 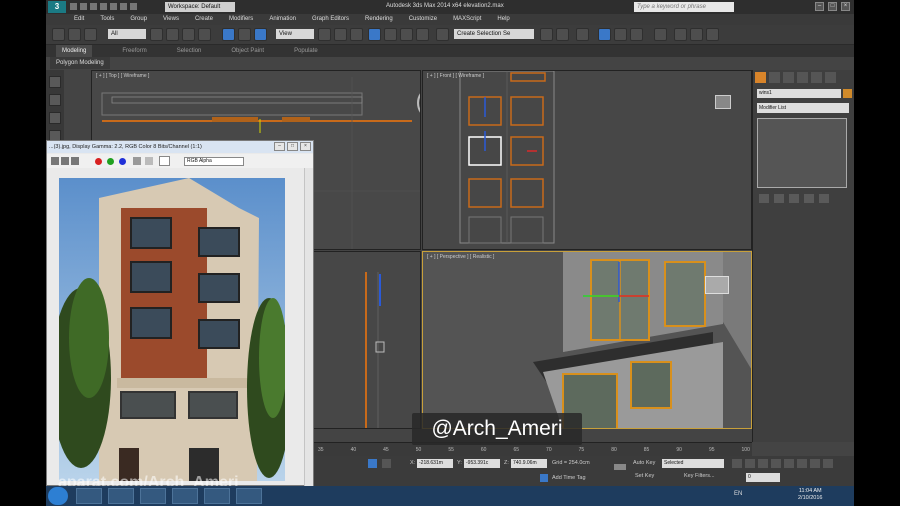 What do you see at coordinates (824, 198) in the screenshot?
I see `configure-sets-icon` at bounding box center [824, 198].